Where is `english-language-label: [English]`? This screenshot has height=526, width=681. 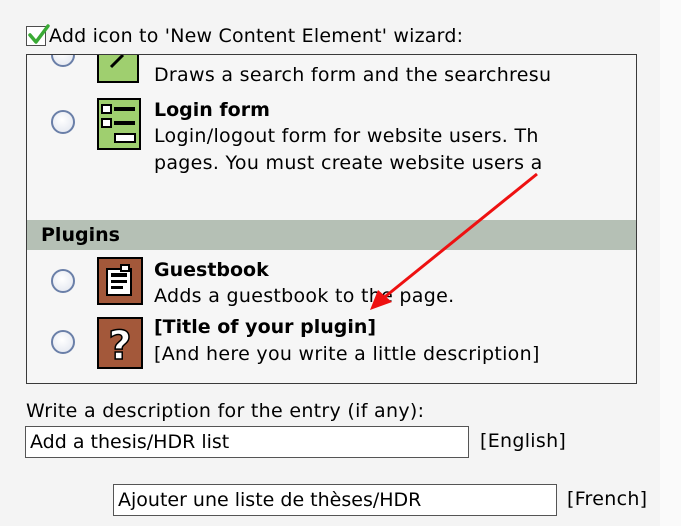
english-language-label: [English] is located at coordinates (523, 441).